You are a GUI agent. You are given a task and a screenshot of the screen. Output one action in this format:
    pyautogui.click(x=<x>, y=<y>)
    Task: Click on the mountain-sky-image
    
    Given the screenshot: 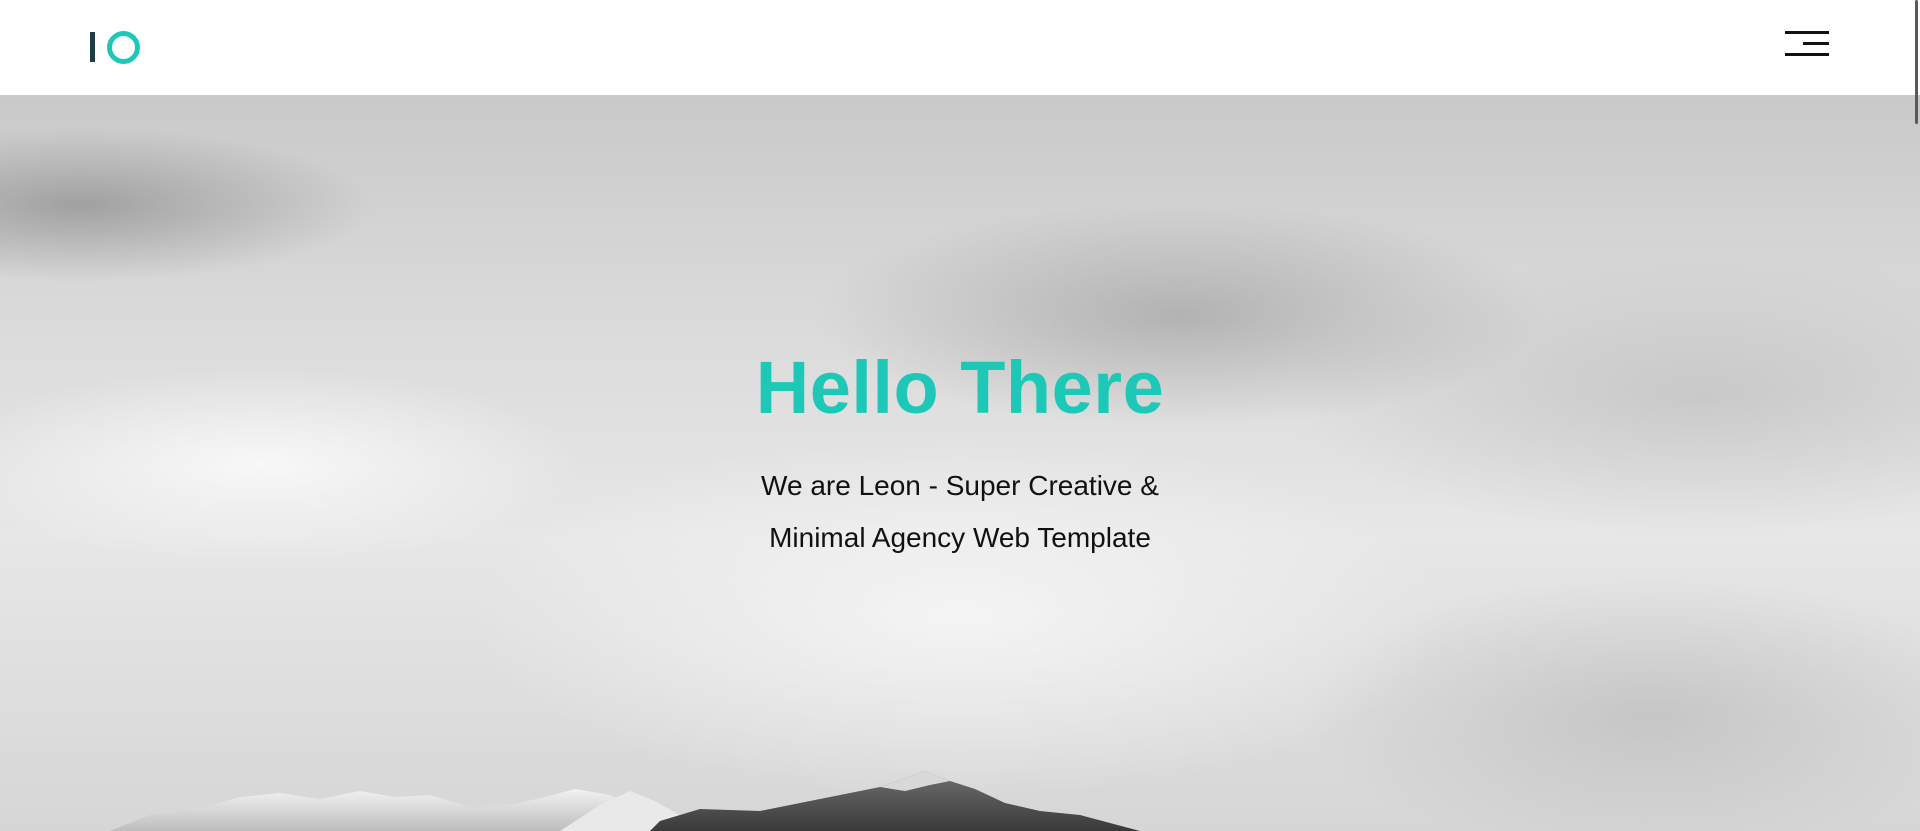 What is the action you would take?
    pyautogui.click(x=625, y=801)
    